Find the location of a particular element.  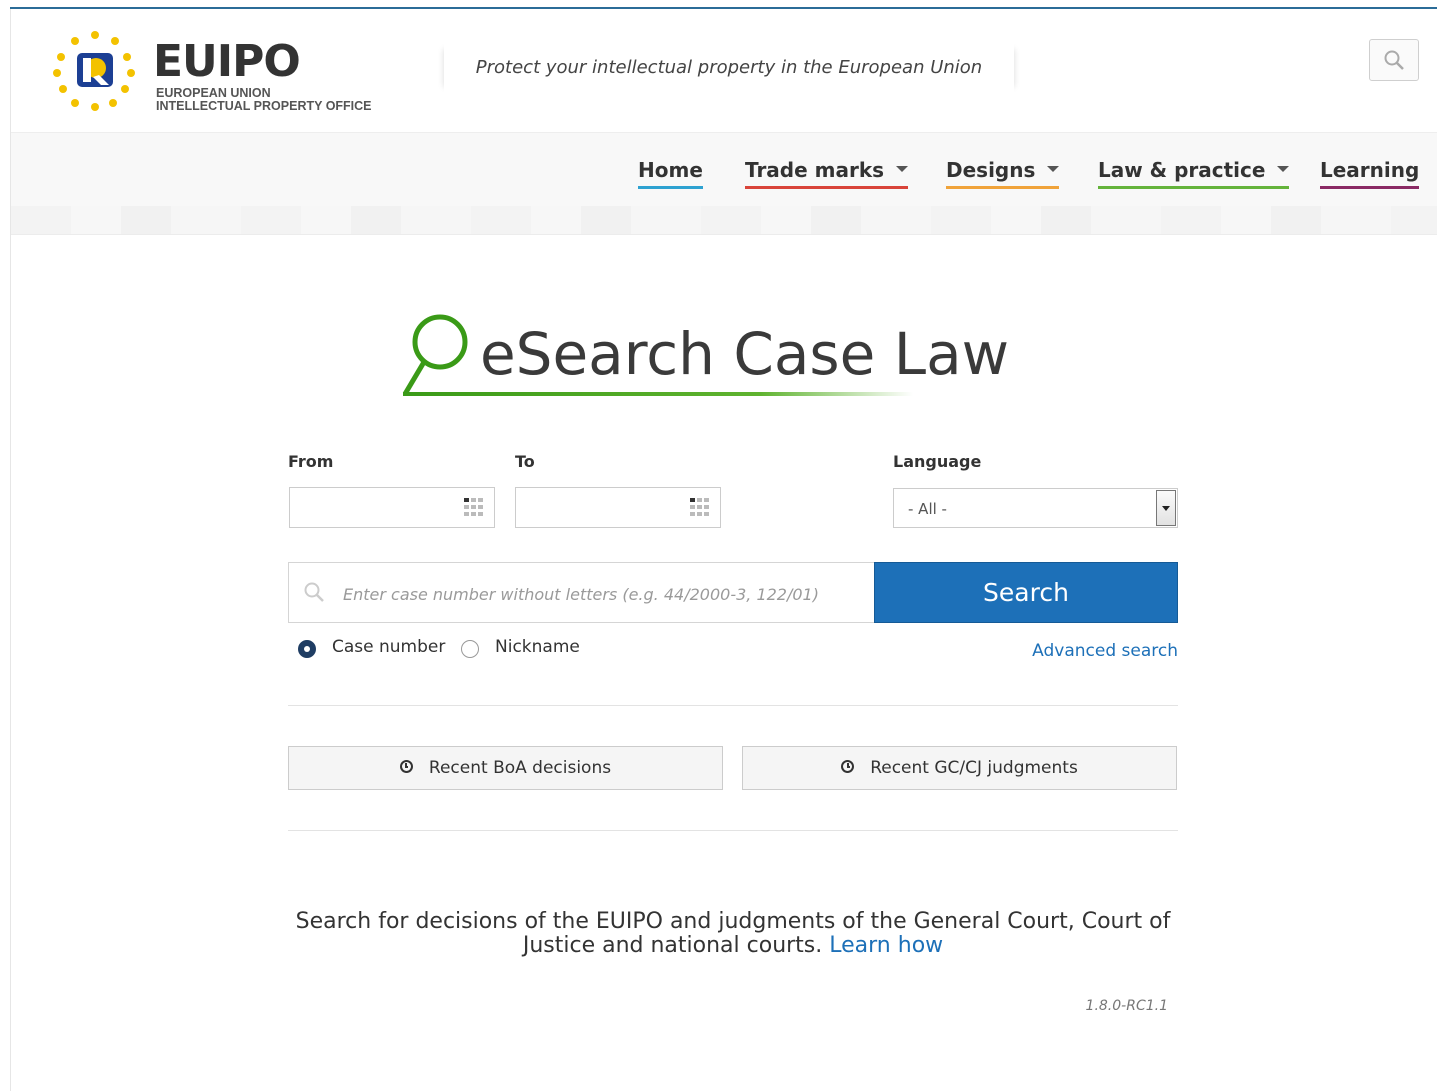

version-label: 1.8.0-RC1.1 is located at coordinates (1126, 1006).